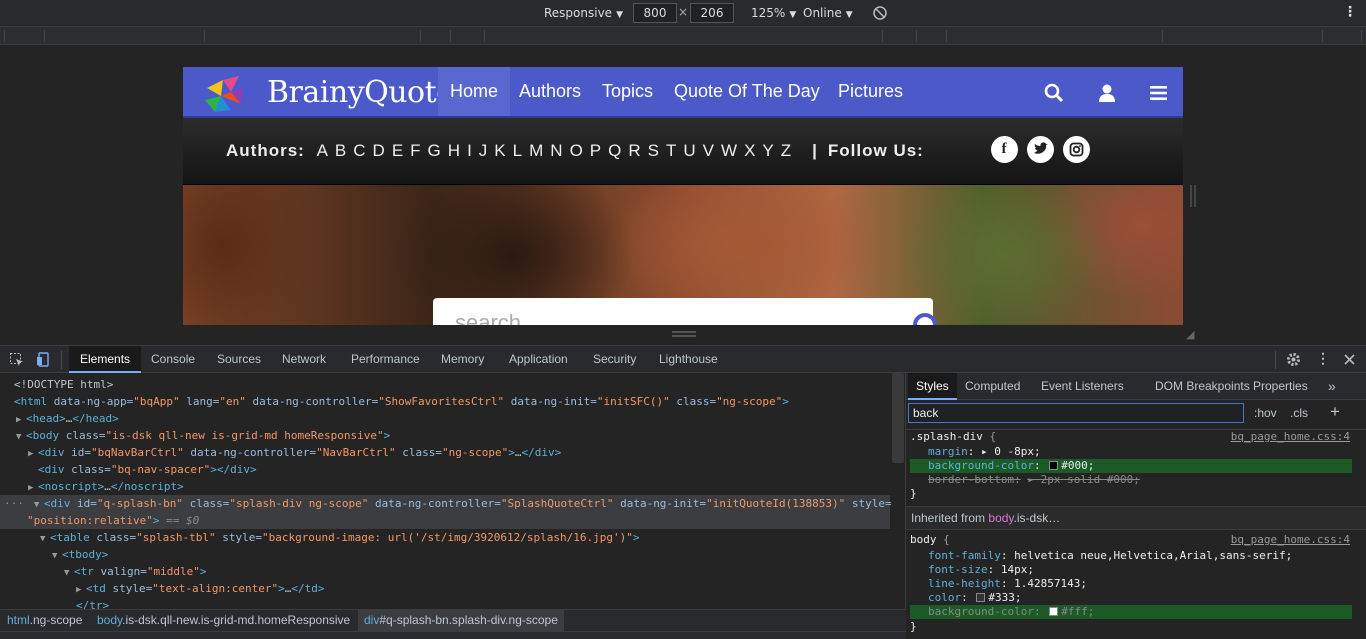  What do you see at coordinates (992, 386) in the screenshot?
I see `tab-computed: Computed` at bounding box center [992, 386].